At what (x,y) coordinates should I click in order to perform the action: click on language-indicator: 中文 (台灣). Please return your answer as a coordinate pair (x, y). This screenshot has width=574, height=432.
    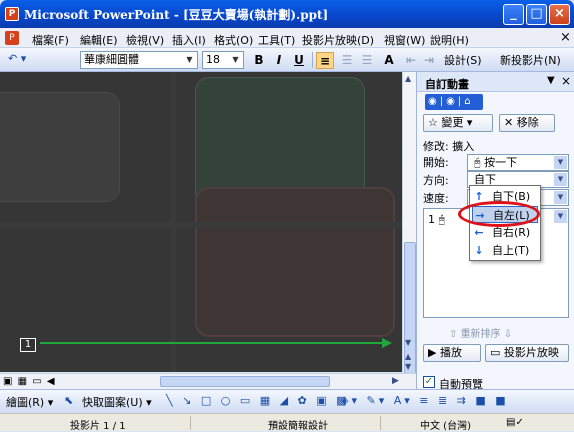
    Looking at the image, I should click on (445, 426).